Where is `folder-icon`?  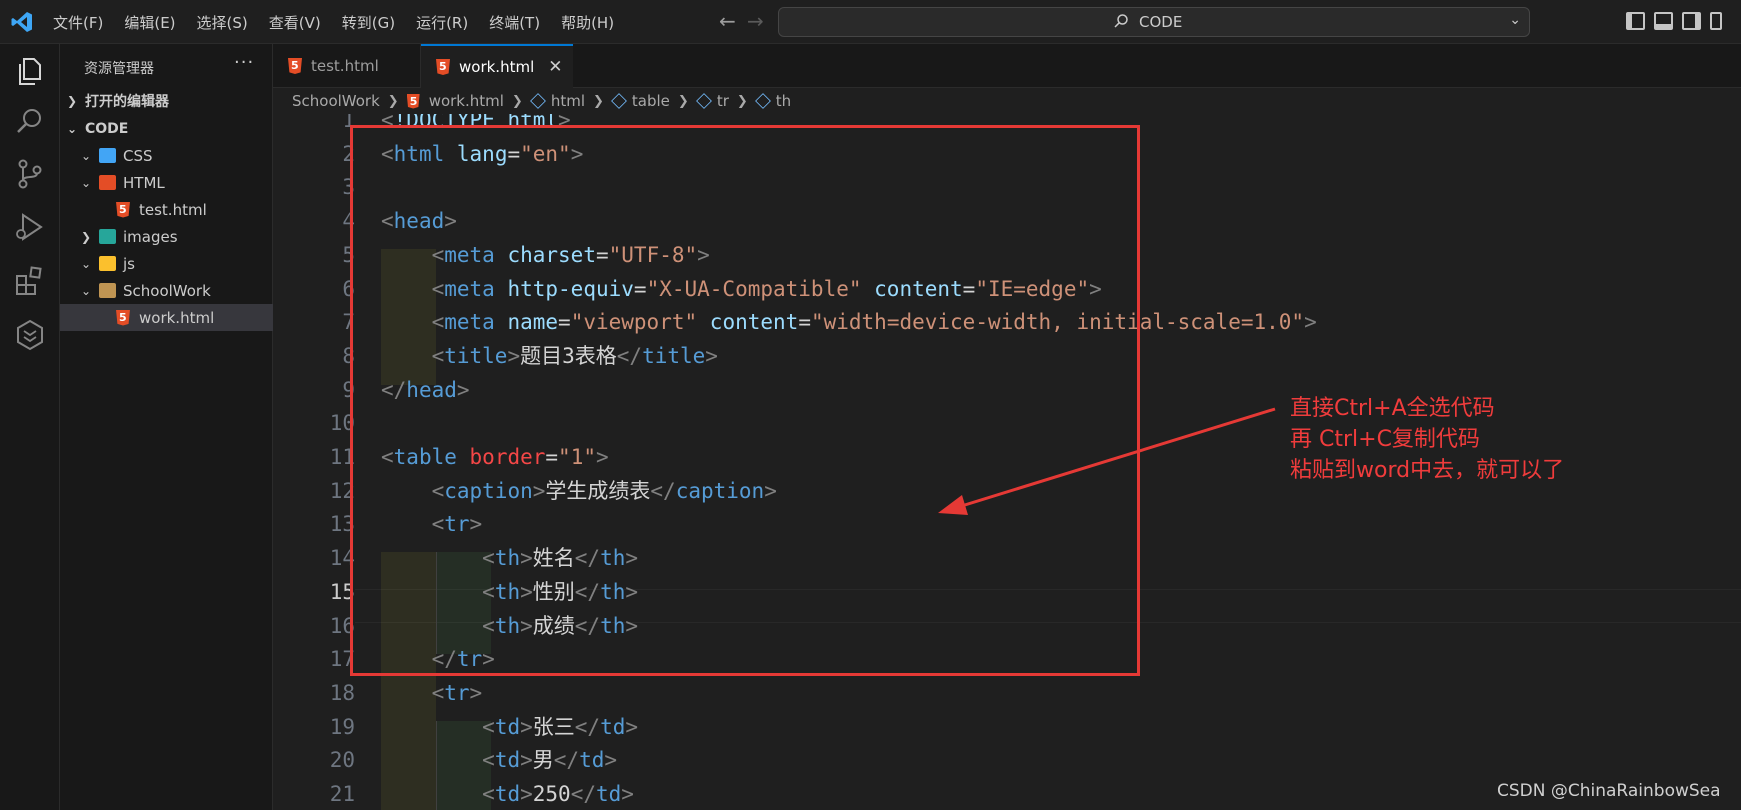 folder-icon is located at coordinates (107, 290).